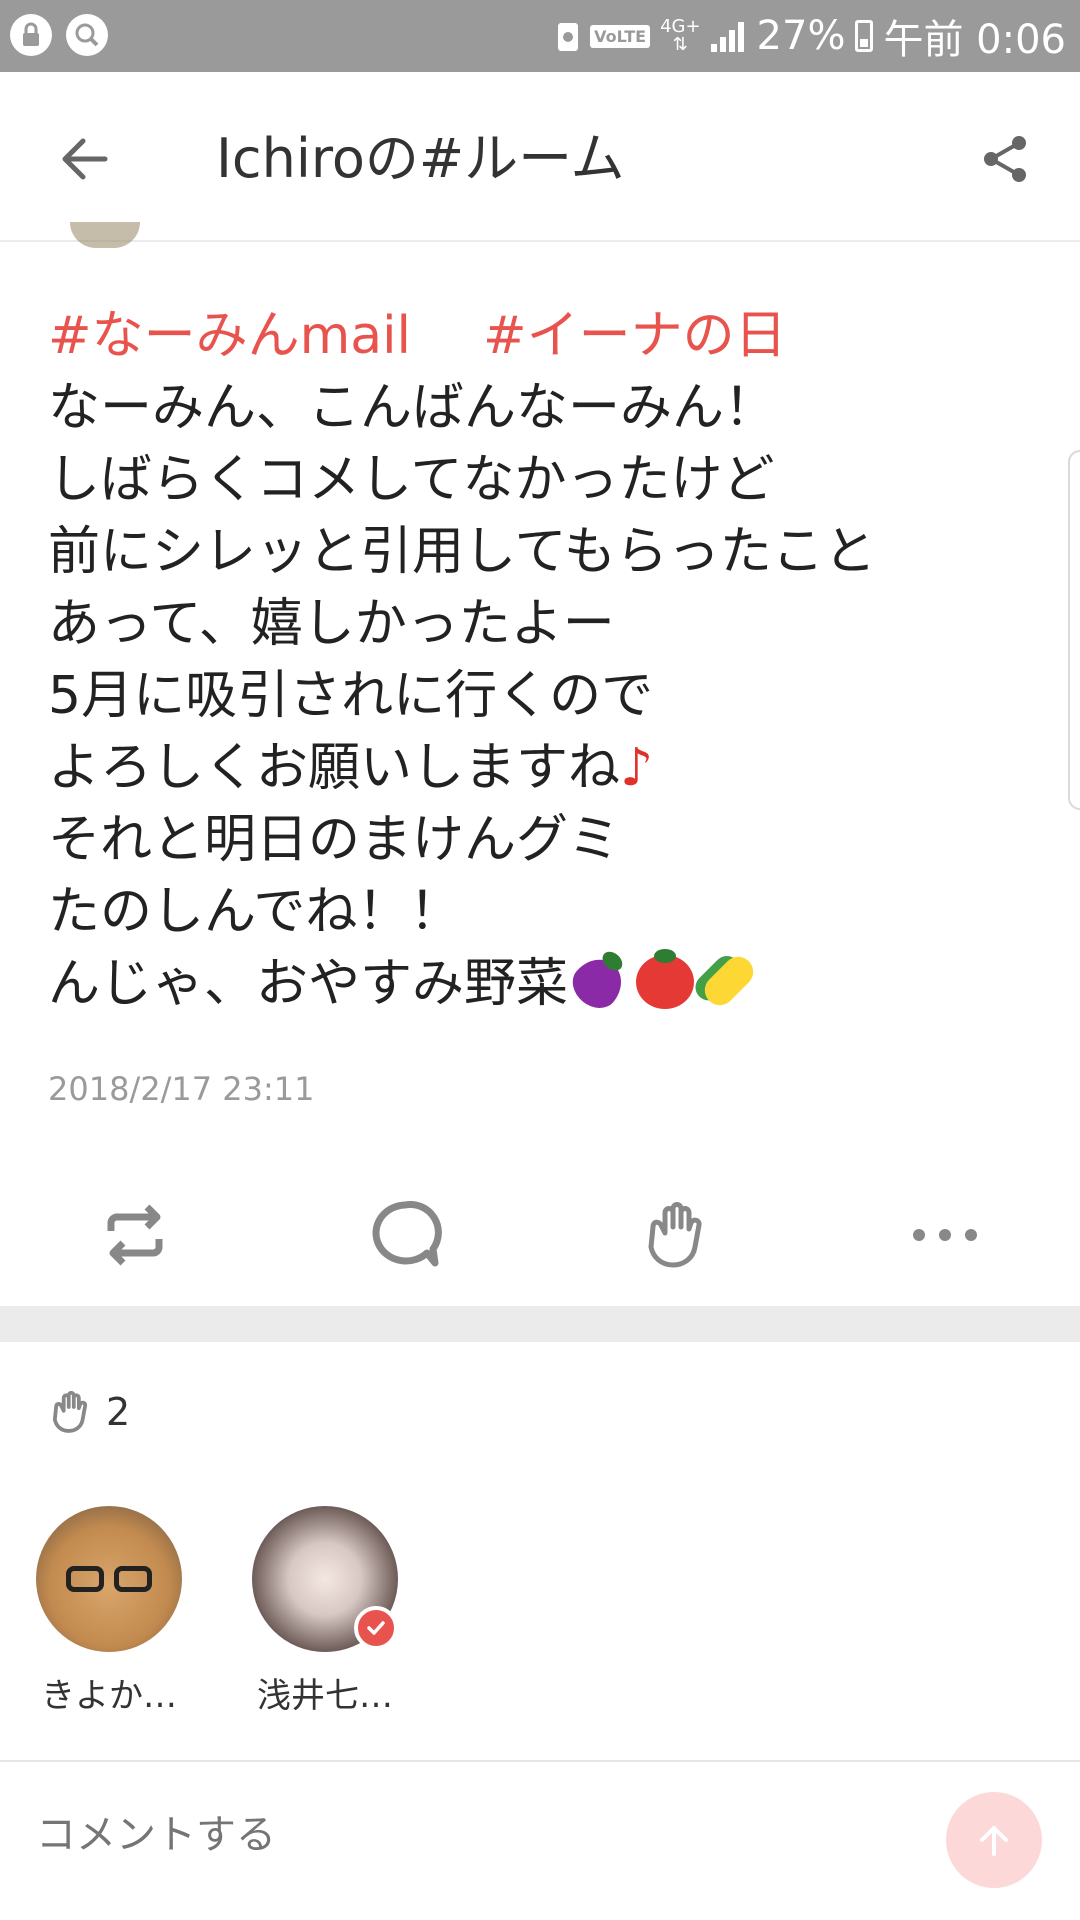 Image resolution: width=1080 pixels, height=1920 pixels. Describe the element at coordinates (411, 480) in the screenshot. I see `post-line: しばらくコメしてなかったけど` at that location.